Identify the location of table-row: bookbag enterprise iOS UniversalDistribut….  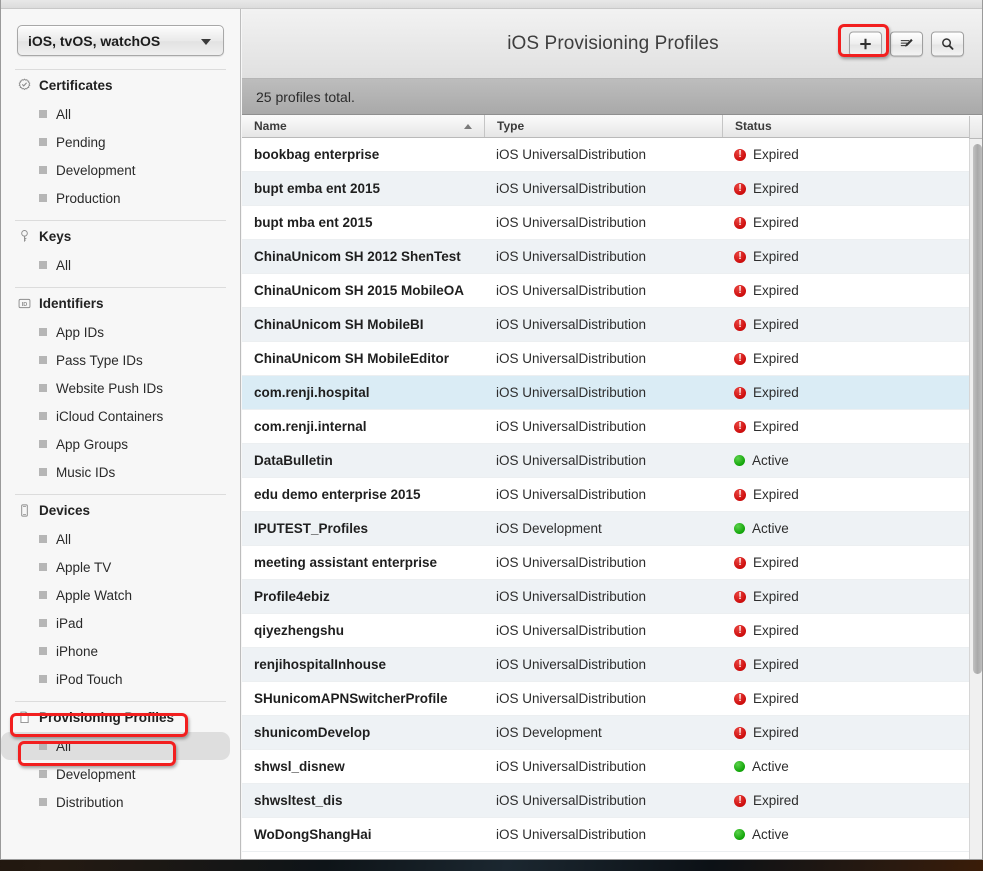
(612, 155).